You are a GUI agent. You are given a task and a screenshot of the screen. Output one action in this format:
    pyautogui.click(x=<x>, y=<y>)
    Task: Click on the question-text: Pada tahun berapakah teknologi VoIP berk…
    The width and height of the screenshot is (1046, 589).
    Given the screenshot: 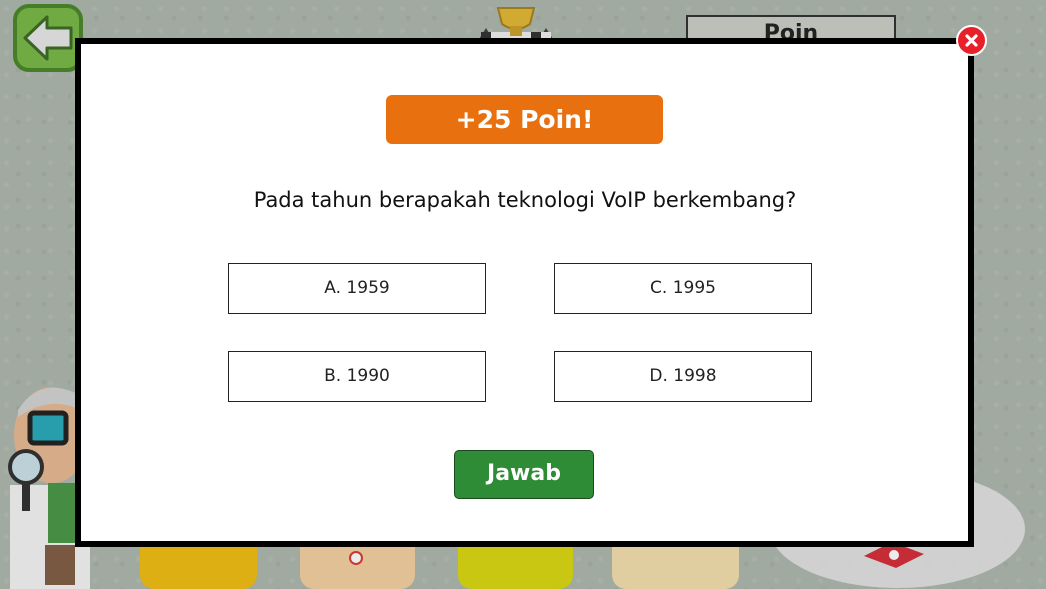 What is the action you would take?
    pyautogui.click(x=525, y=200)
    